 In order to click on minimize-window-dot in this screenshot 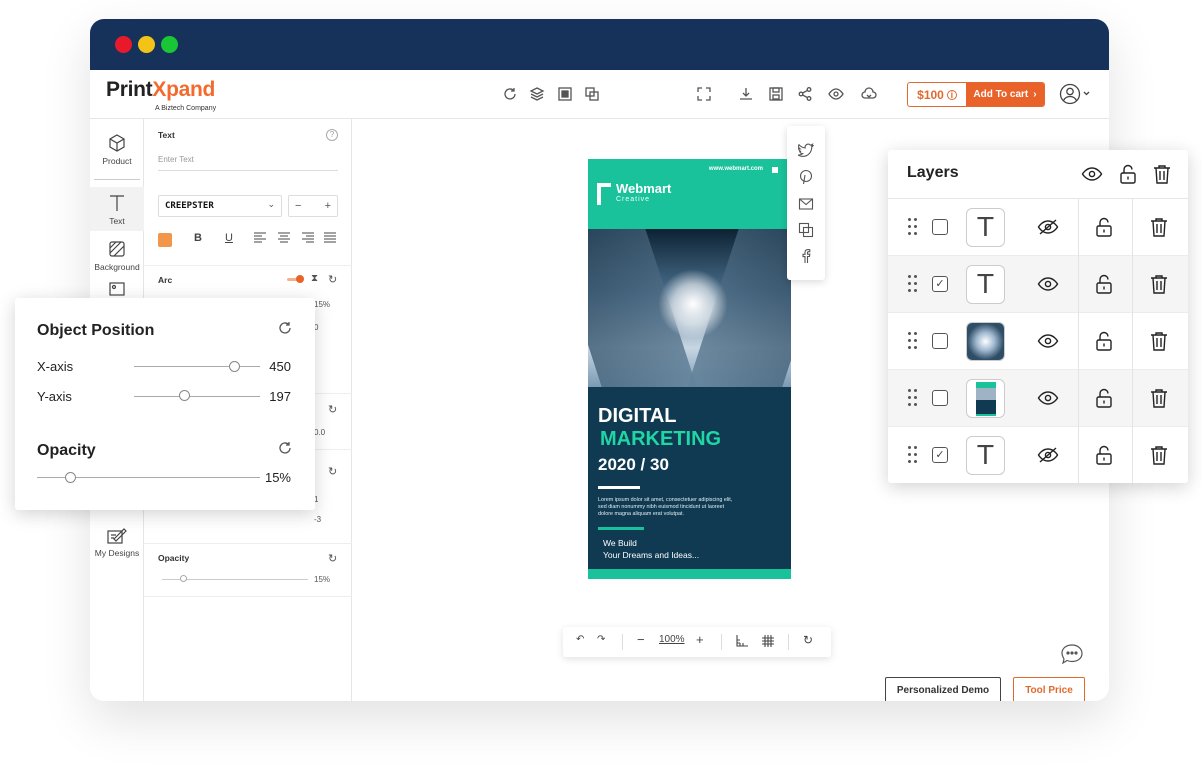, I will do `click(146, 44)`.